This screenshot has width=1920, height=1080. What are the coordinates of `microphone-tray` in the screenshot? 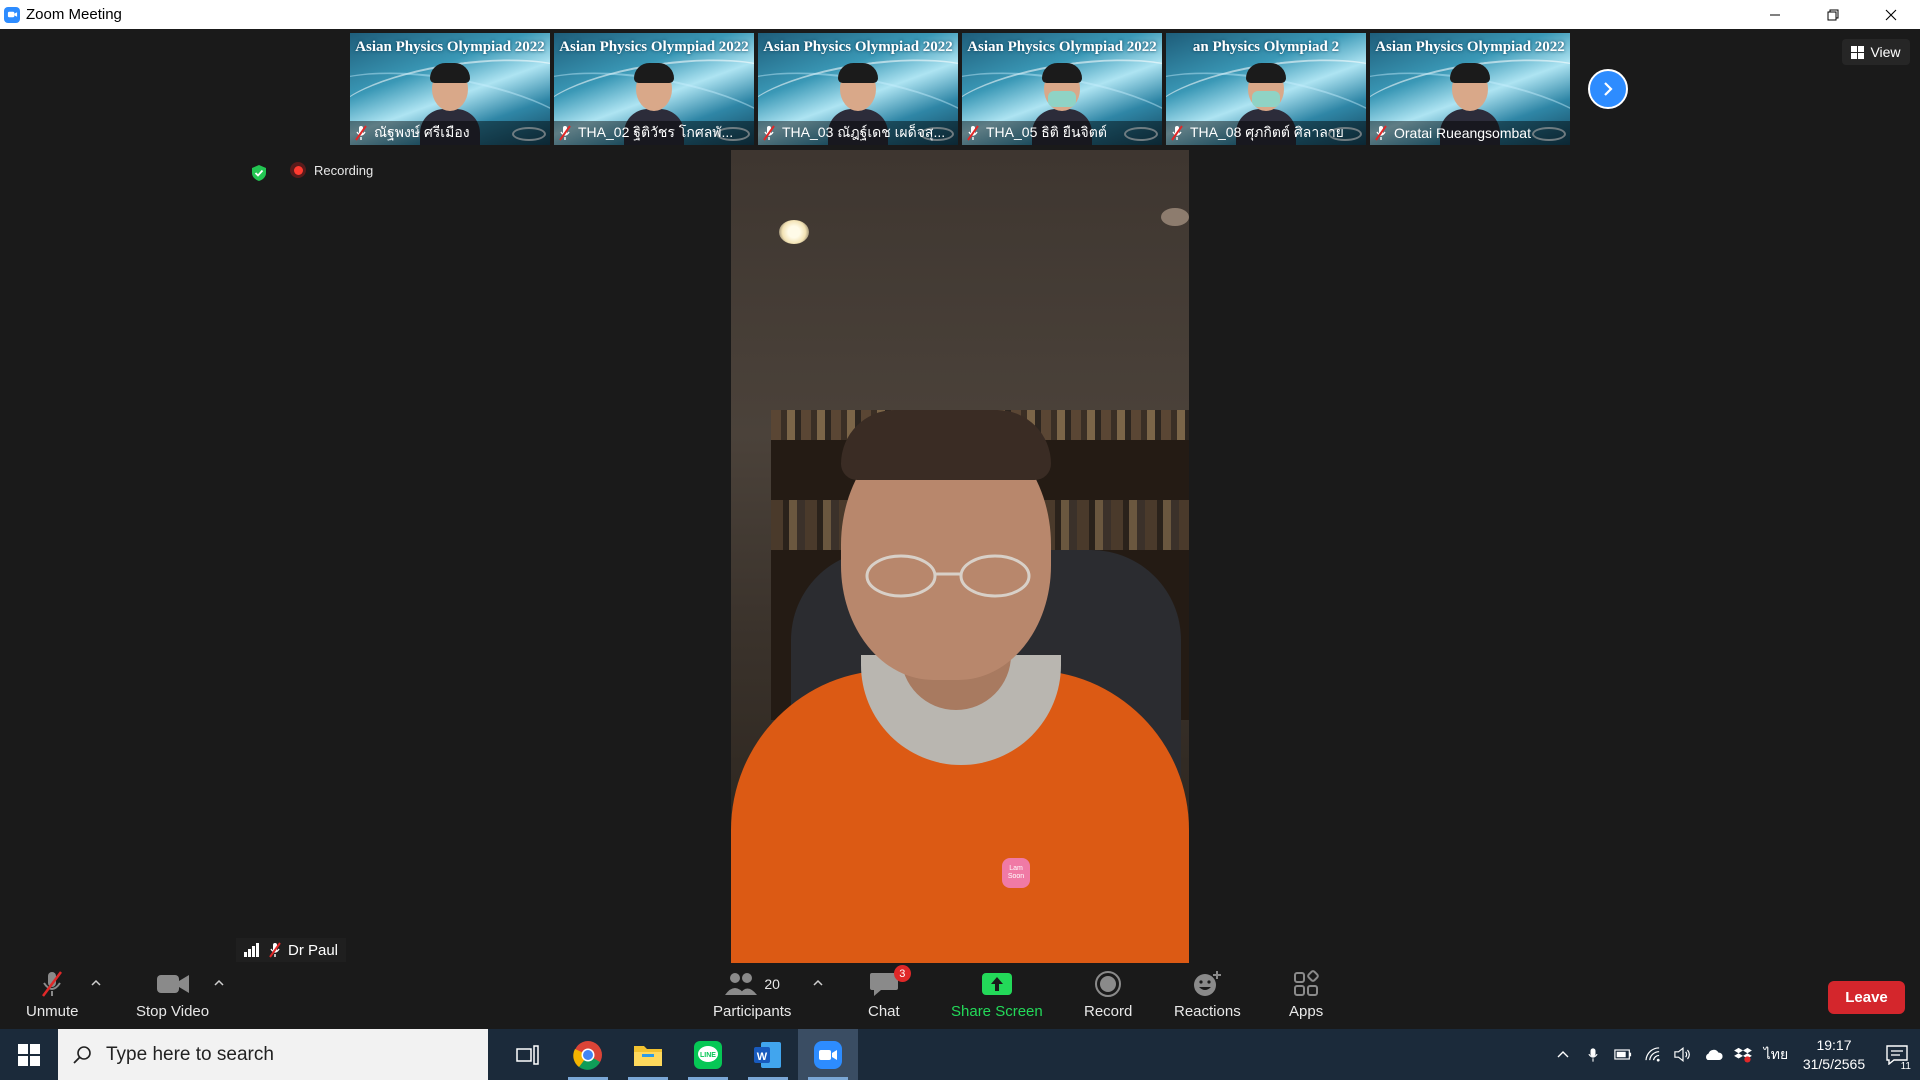 It's located at (1593, 1054).